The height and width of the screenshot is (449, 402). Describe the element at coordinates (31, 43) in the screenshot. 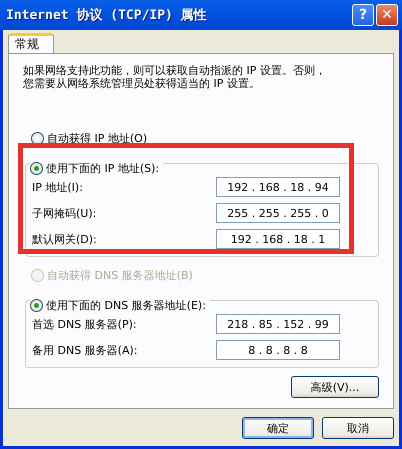

I see `tab: 常规` at that location.